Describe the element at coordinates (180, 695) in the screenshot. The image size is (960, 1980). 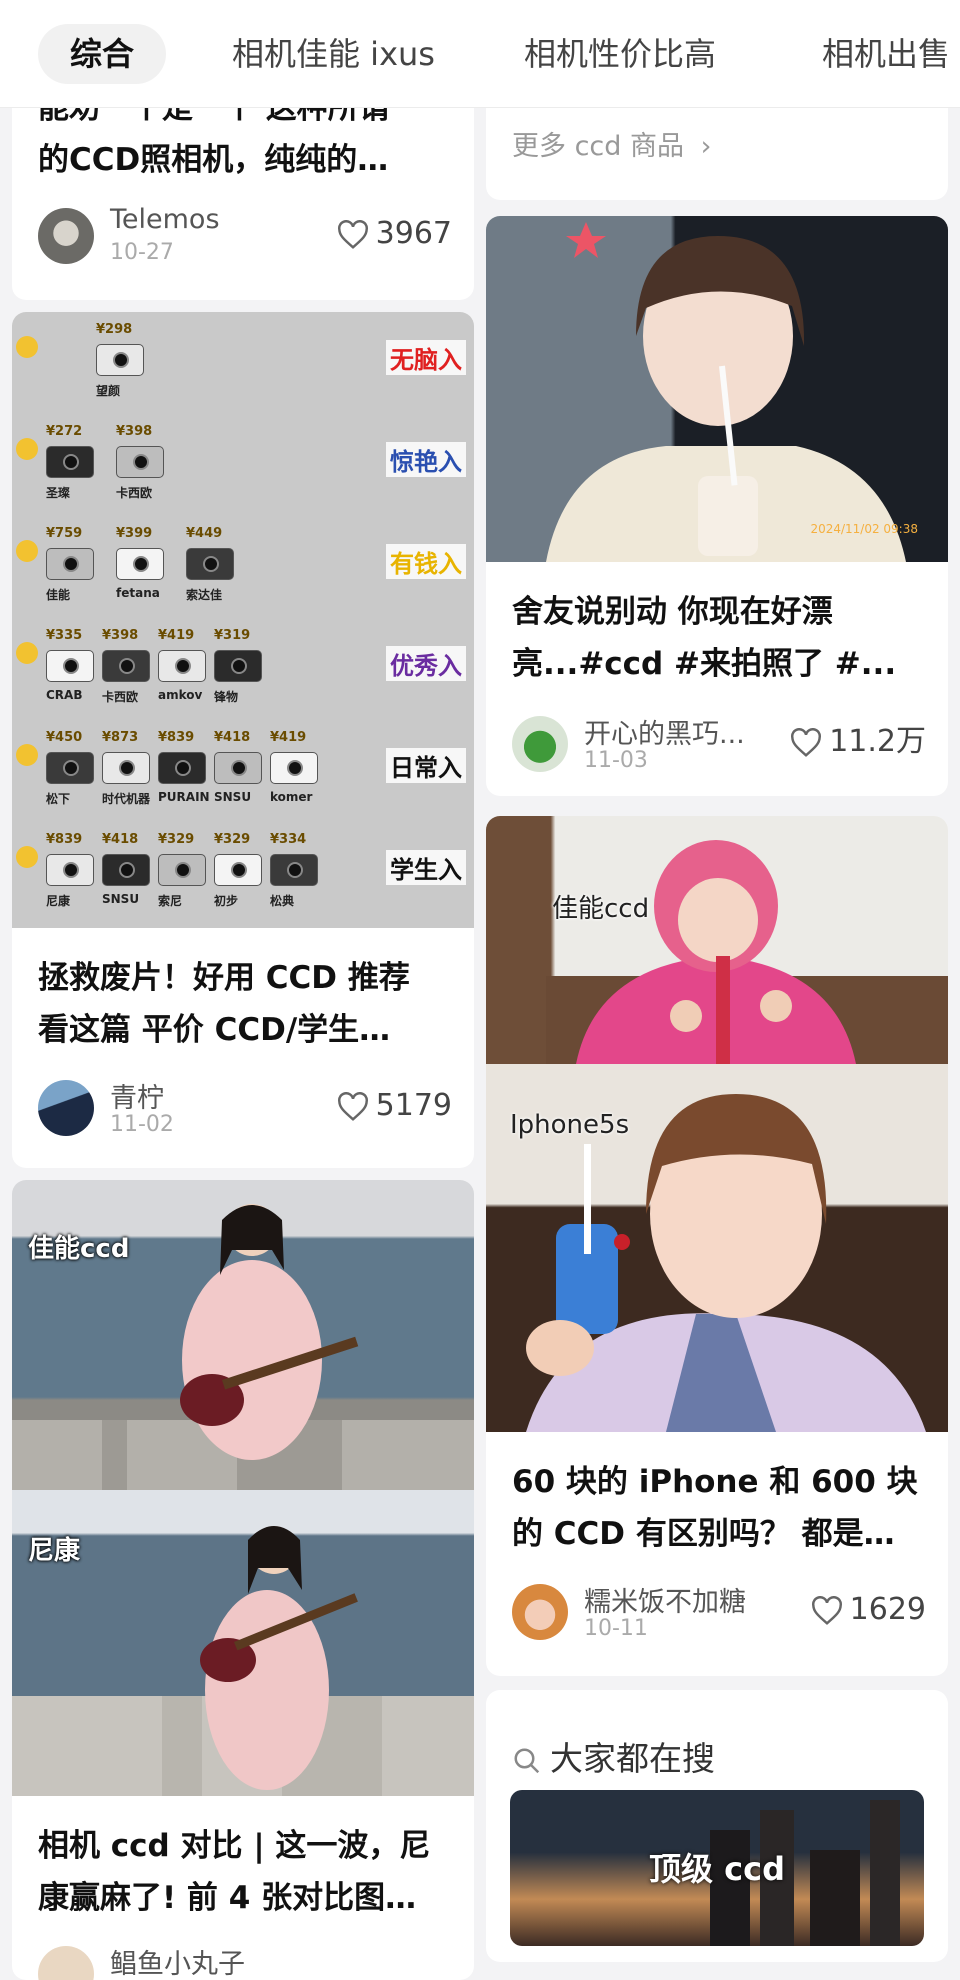
I see `camera-name: amkov` at that location.